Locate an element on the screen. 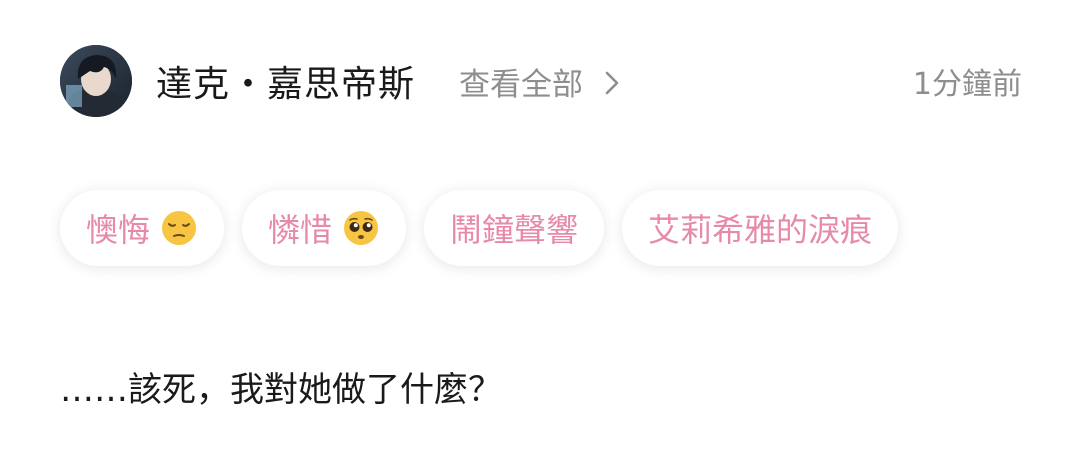 The height and width of the screenshot is (467, 1080). avatar is located at coordinates (96, 81).